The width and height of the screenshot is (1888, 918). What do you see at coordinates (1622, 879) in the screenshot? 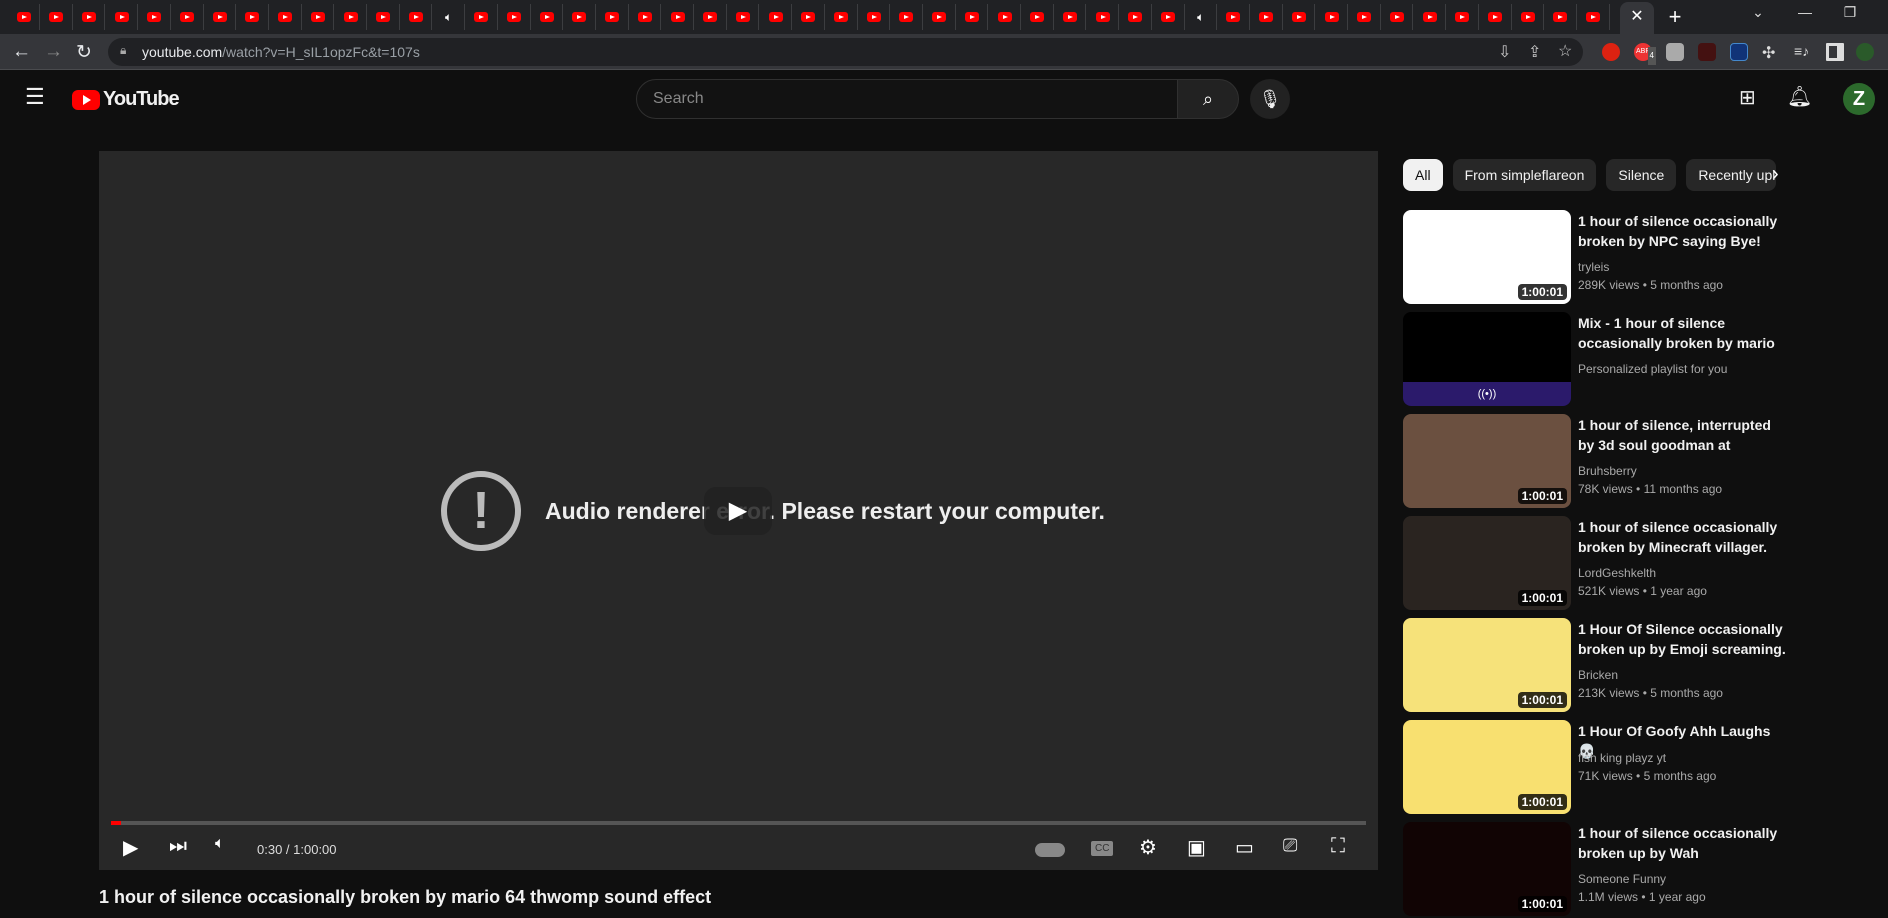
I see `channel-name: Someone Funny` at bounding box center [1622, 879].